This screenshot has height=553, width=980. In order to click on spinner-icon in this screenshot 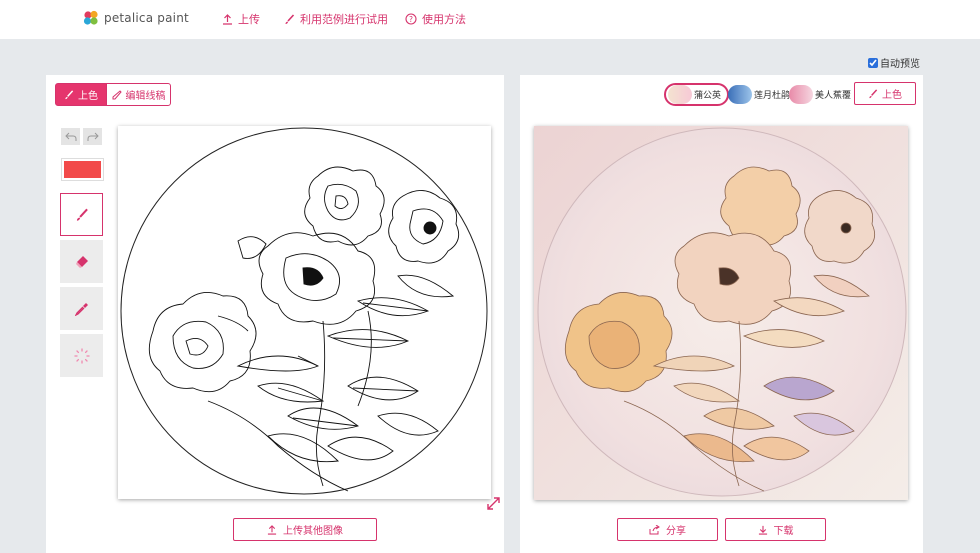, I will do `click(81, 355)`.